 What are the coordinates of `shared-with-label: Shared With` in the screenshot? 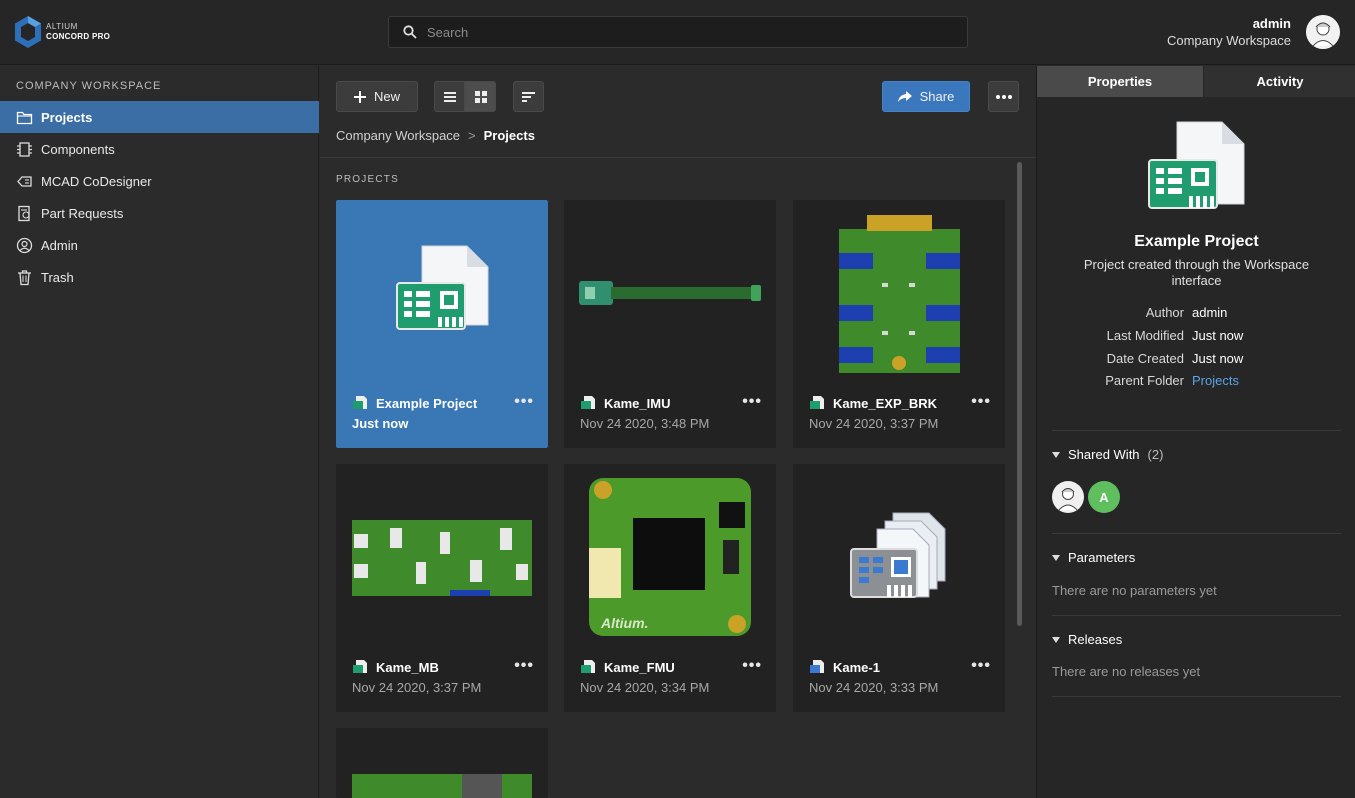 It's located at (1104, 454).